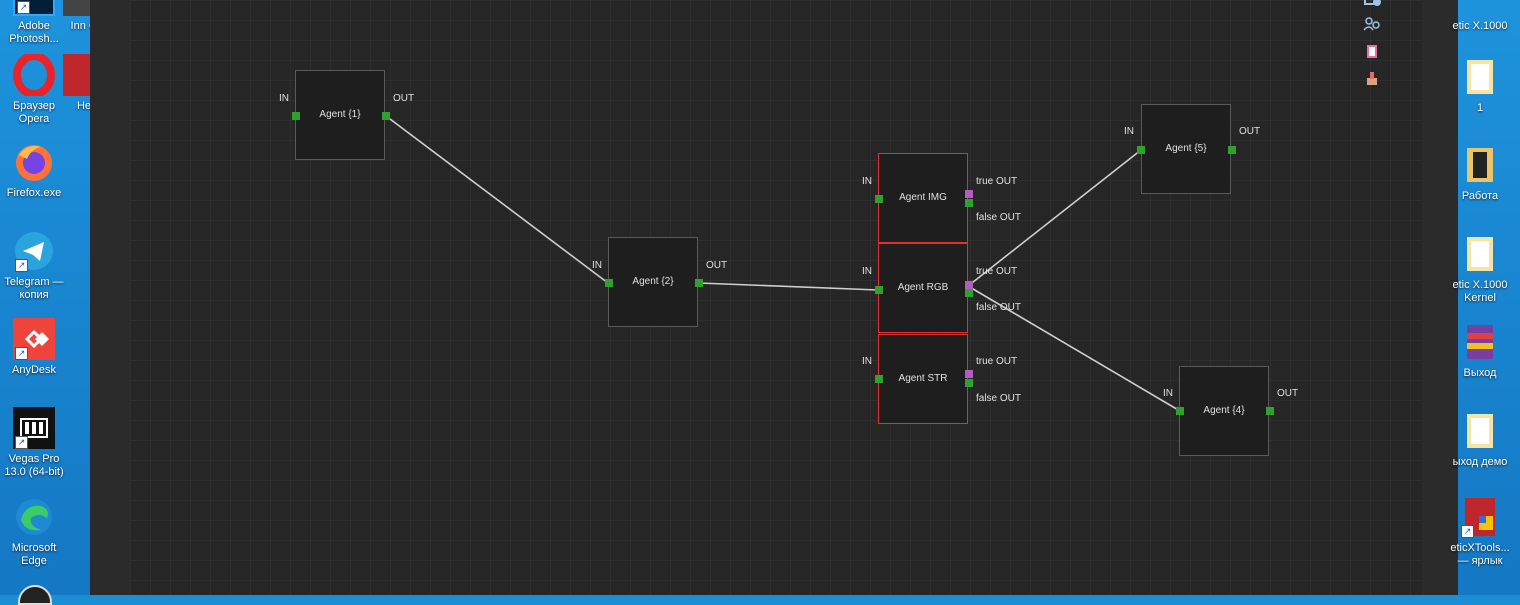  I want to click on desktop-icon-anydesk: ↗ AnyDesk, so click(35, 347).